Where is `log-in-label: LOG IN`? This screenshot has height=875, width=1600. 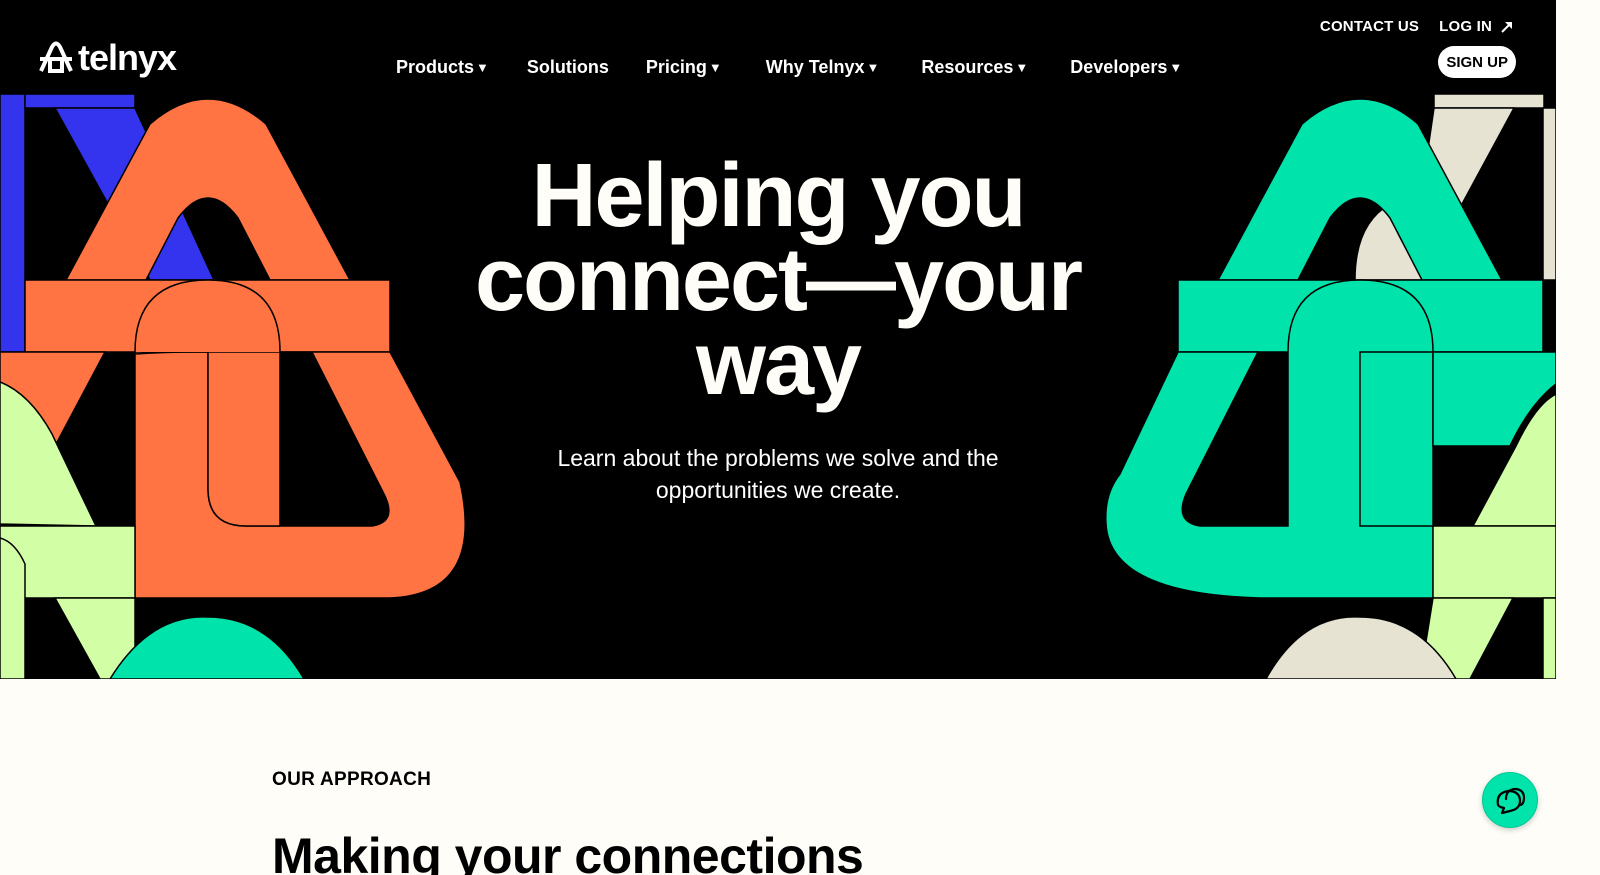 log-in-label: LOG IN is located at coordinates (1465, 26).